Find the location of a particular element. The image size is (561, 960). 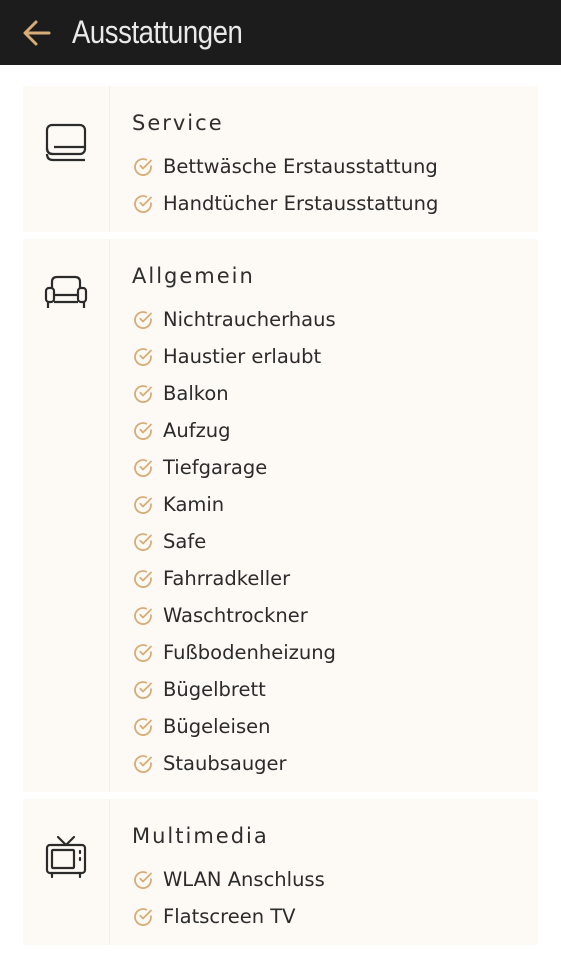

list-item: Haustier erlaubt is located at coordinates (335, 356).